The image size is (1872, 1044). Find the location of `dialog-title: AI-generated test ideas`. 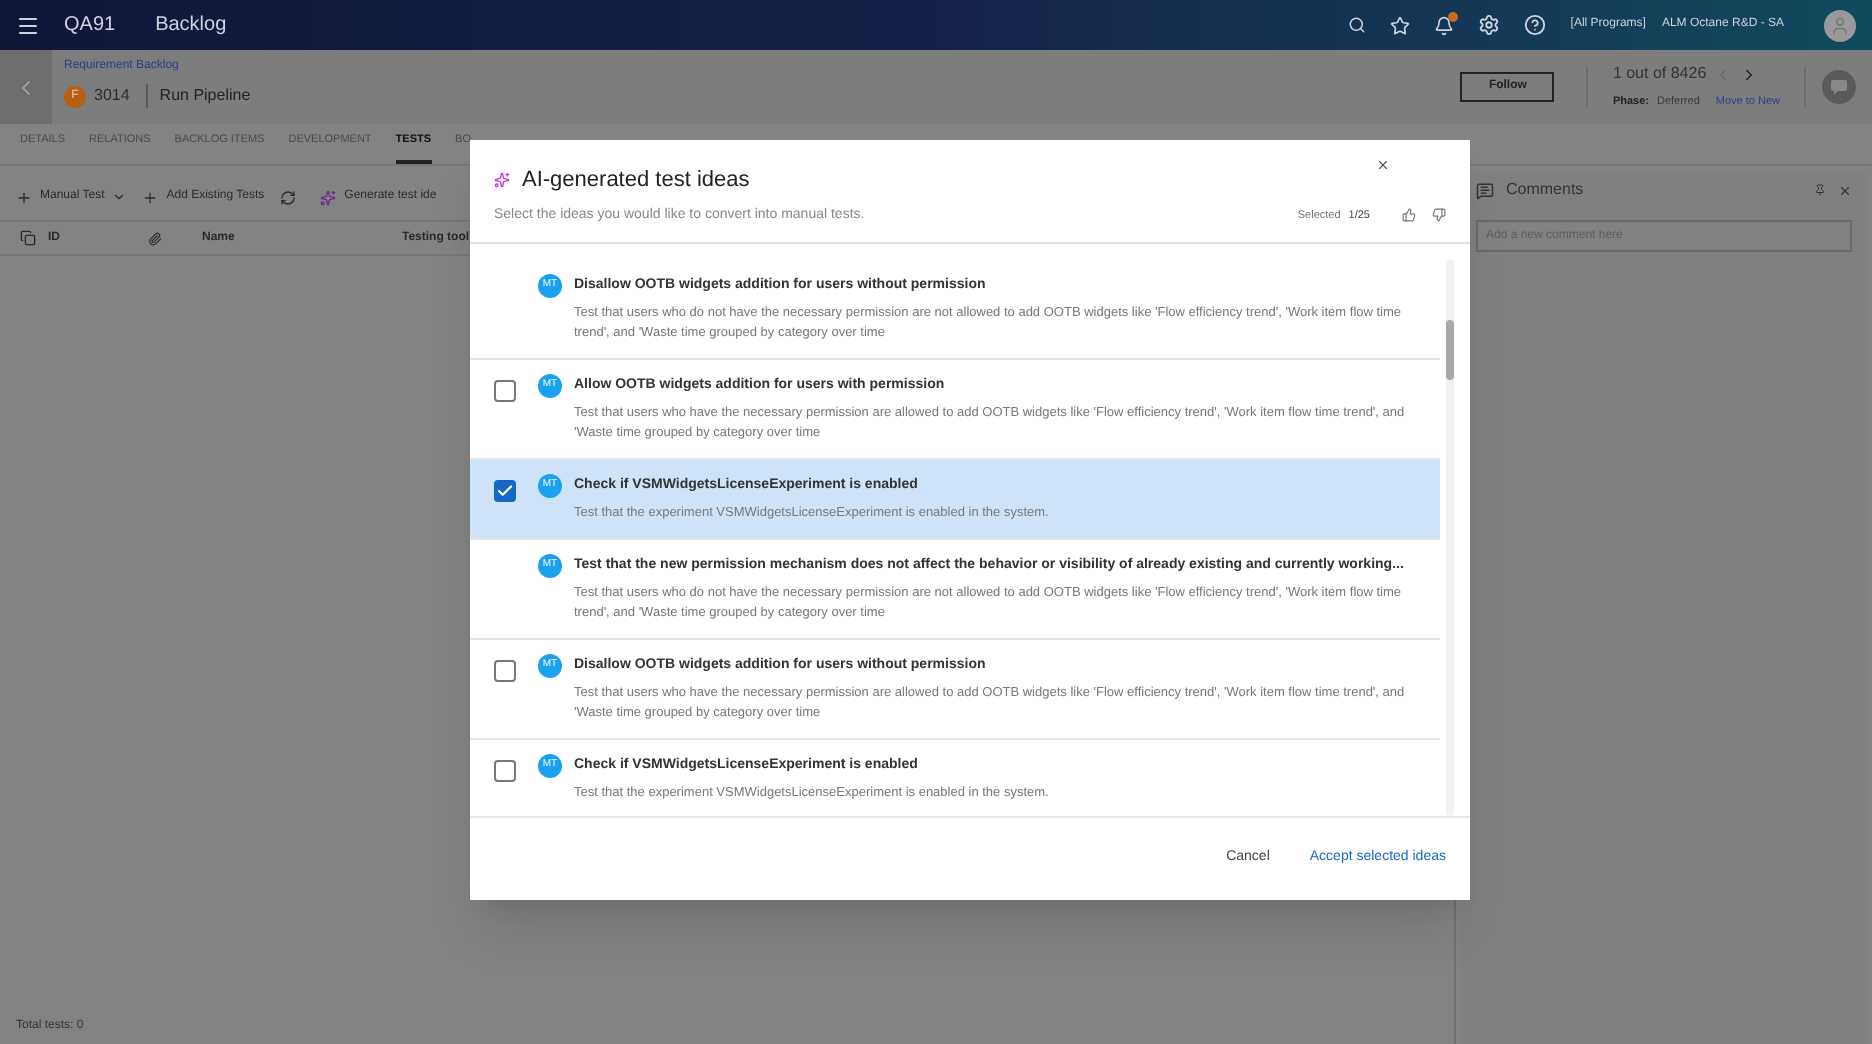

dialog-title: AI-generated test ideas is located at coordinates (636, 181).